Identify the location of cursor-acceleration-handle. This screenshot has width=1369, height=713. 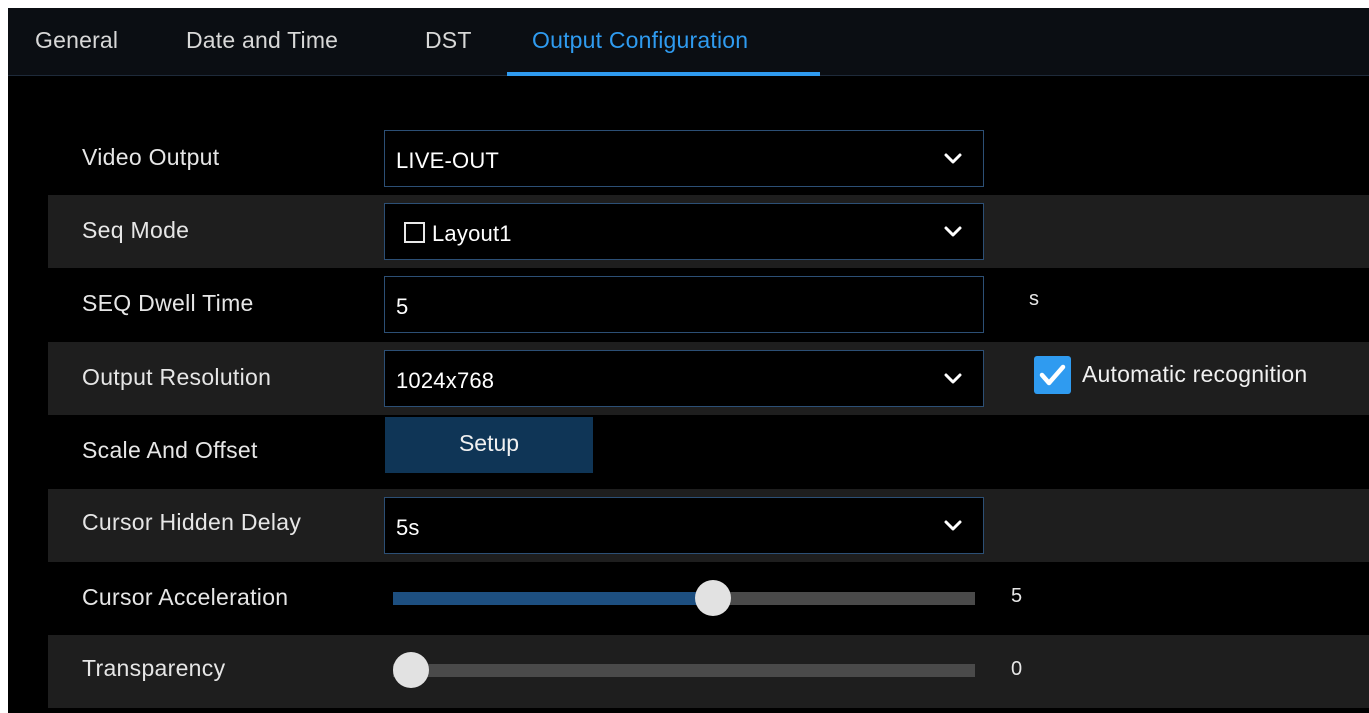
(713, 598).